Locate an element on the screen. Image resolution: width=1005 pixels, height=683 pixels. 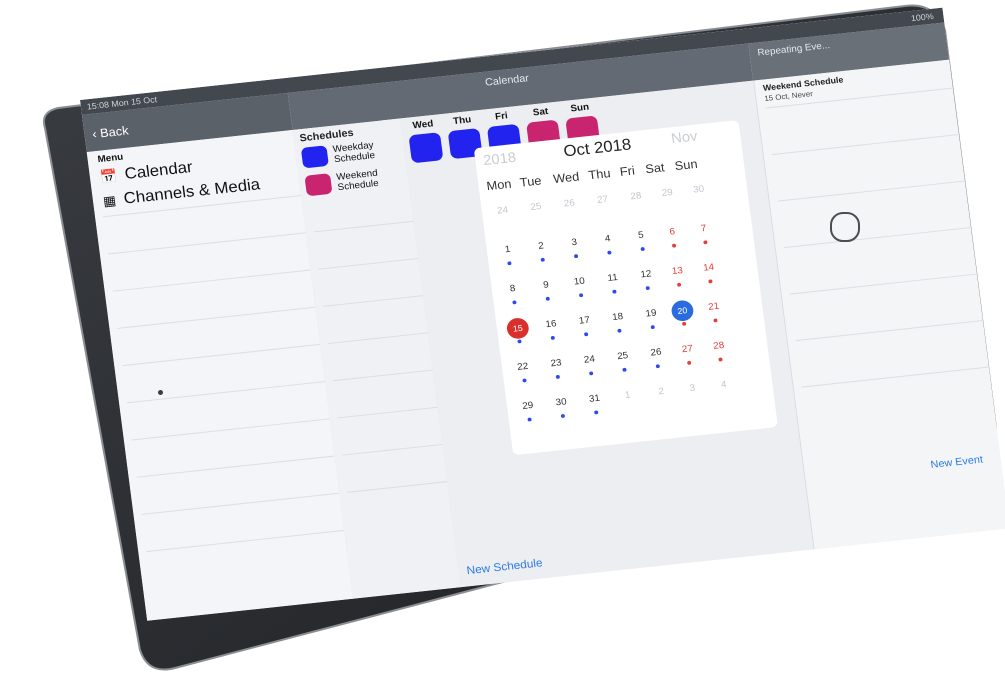
calendar-icon: 📅 is located at coordinates (108, 176).